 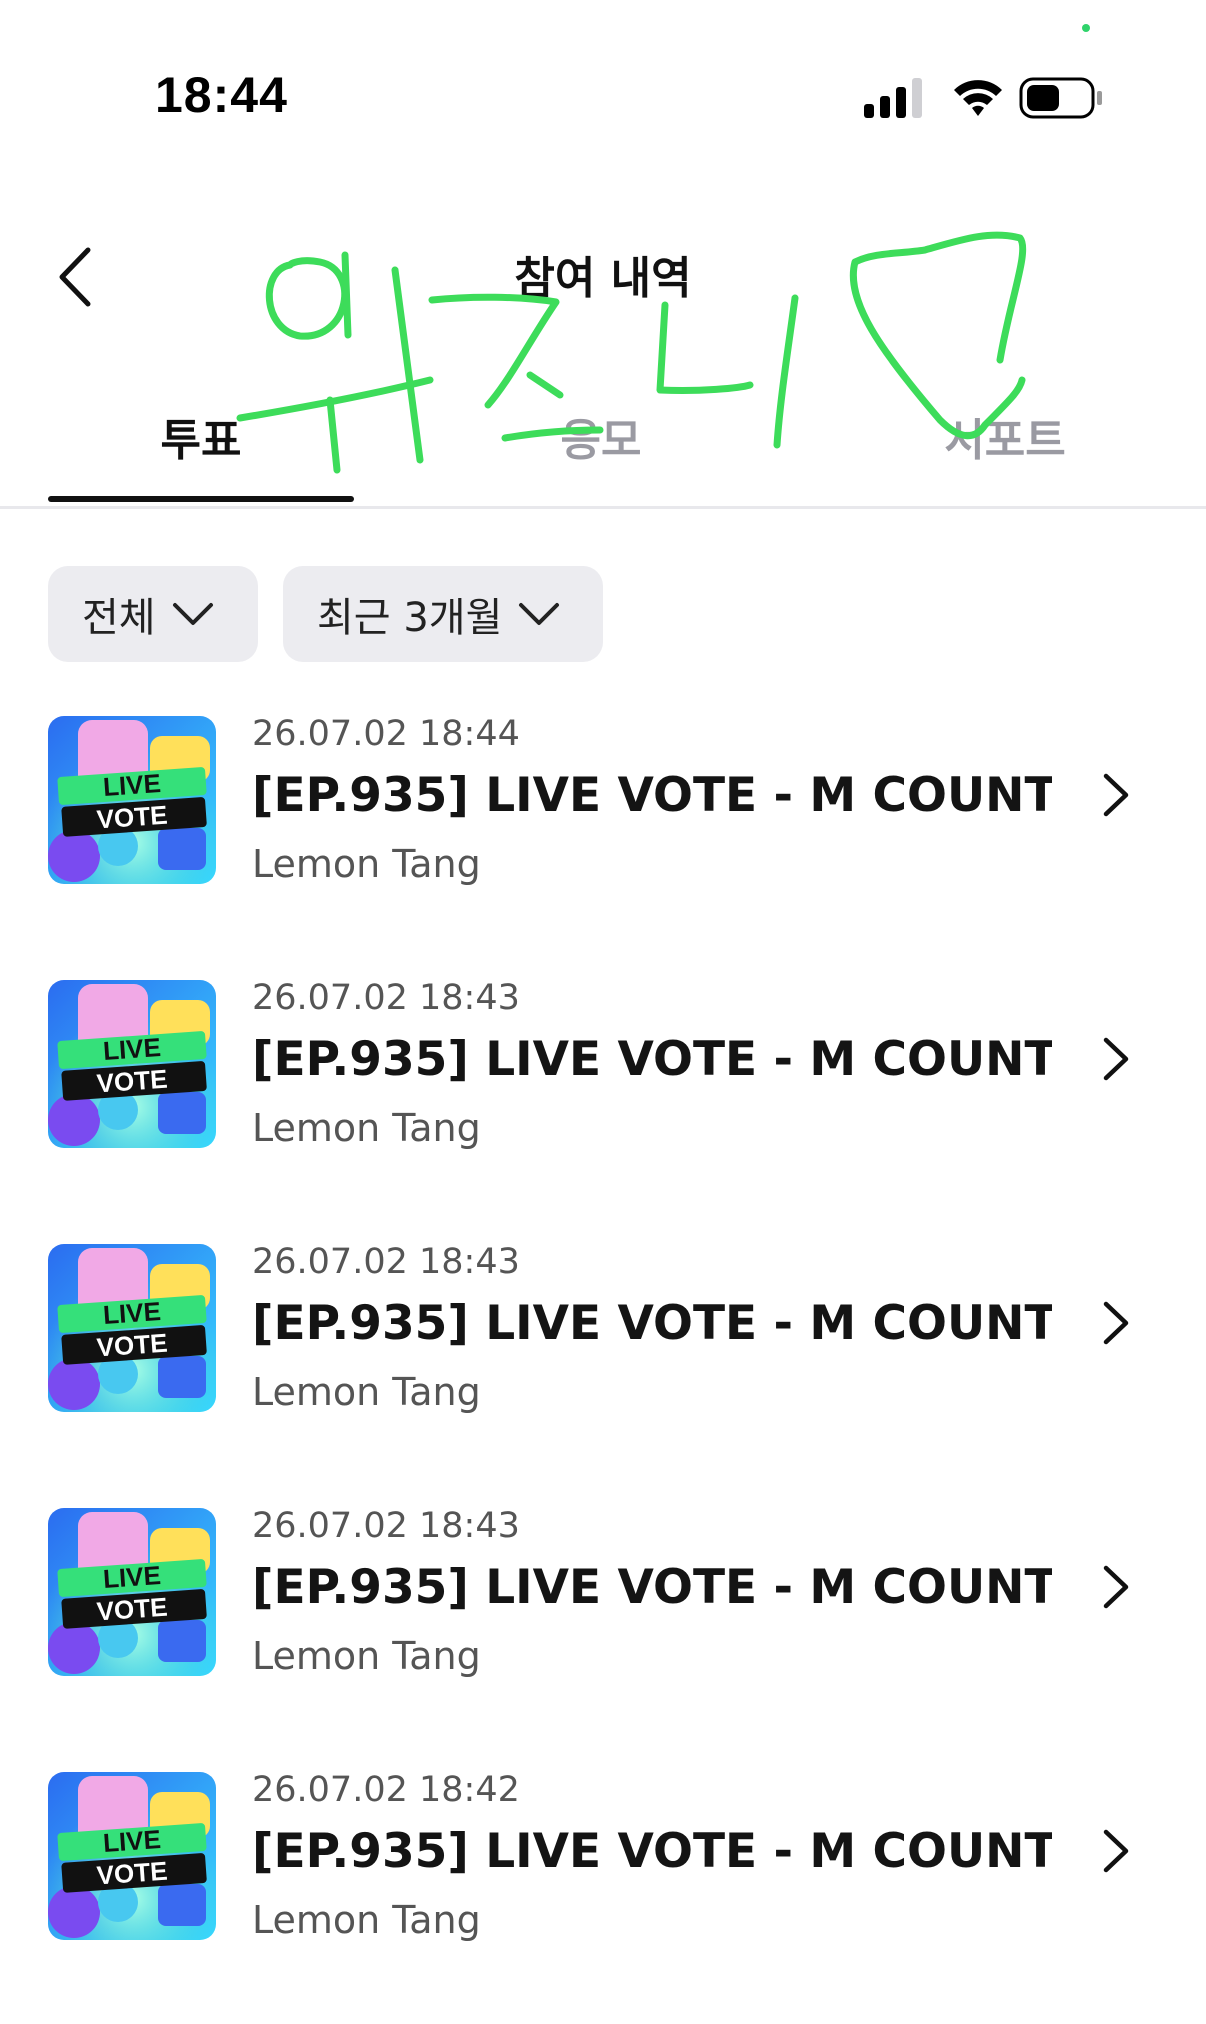 I want to click on tab-bar: 투표 응모 서포트, so click(x=603, y=449).